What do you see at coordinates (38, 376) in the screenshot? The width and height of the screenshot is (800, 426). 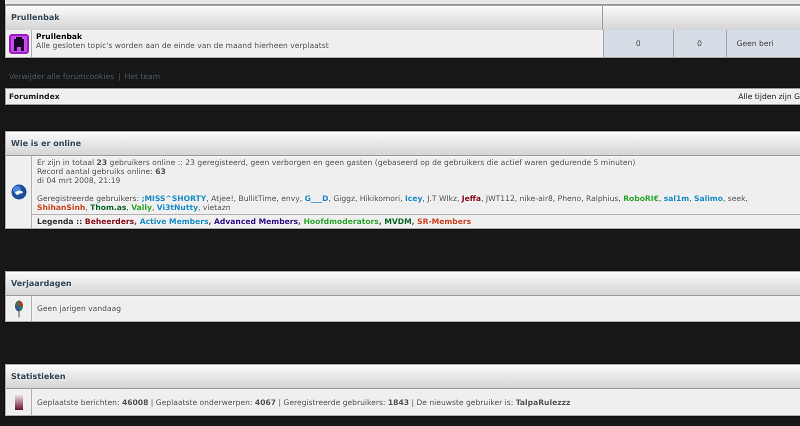 I see `section-title: Statistieken` at bounding box center [38, 376].